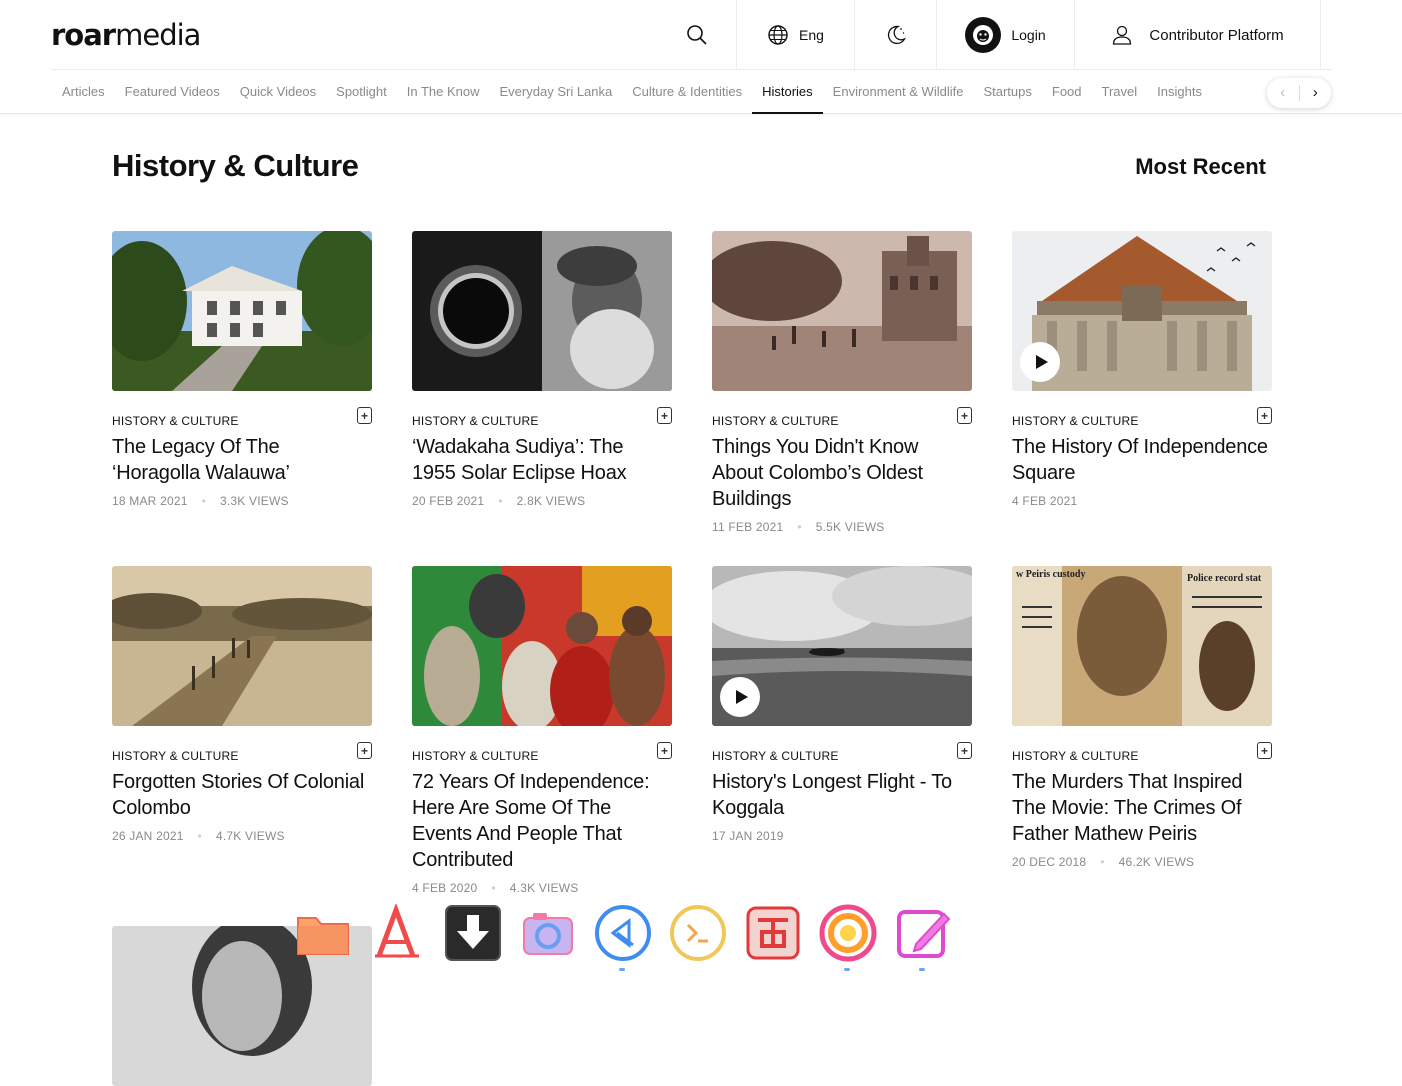 This screenshot has height=1086, width=1402. Describe the element at coordinates (622, 933) in the screenshot. I see `code-editor-icon` at that location.